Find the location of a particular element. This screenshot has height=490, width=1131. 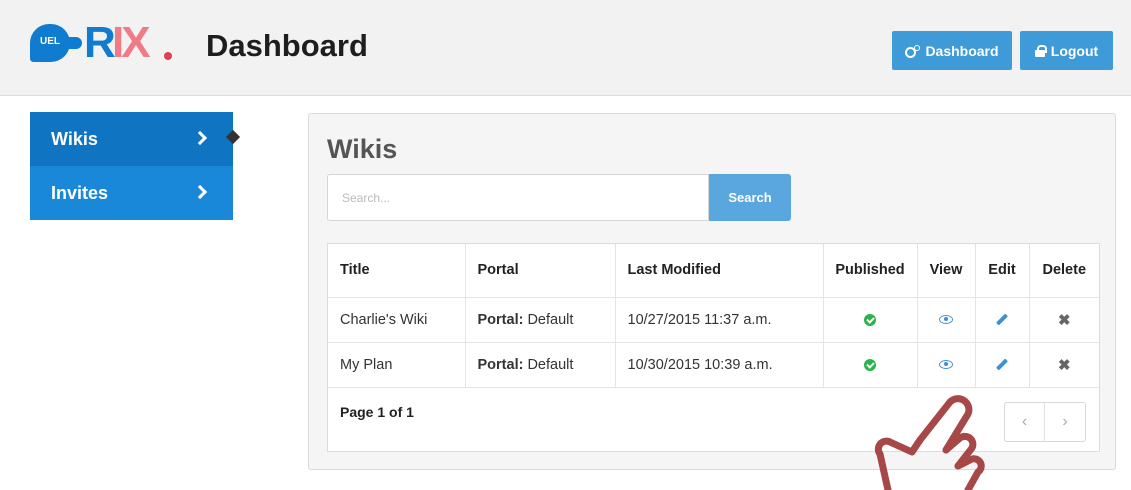

logout-button: Logout is located at coordinates (1066, 50).